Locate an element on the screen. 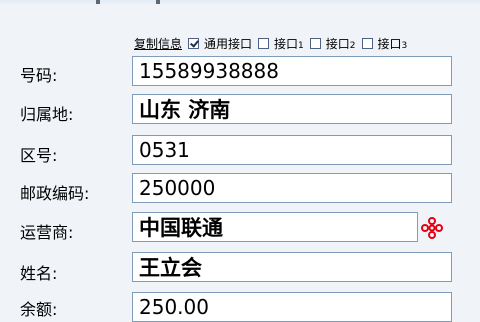  option-interface-1: 接口1 is located at coordinates (281, 43).